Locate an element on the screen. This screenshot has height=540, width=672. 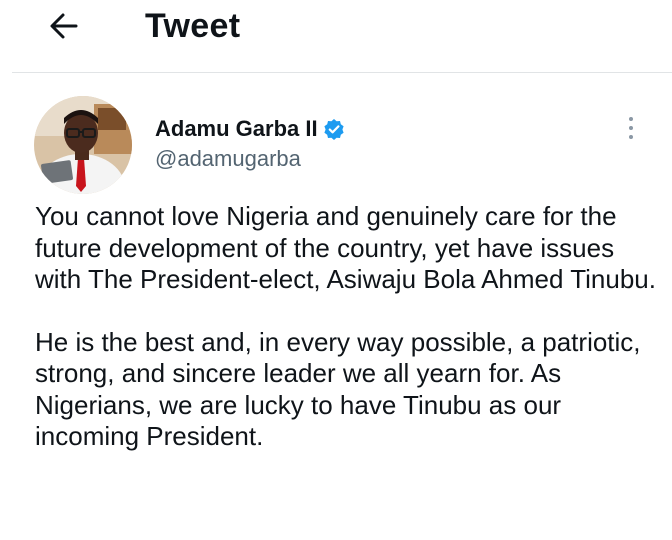
back-button is located at coordinates (64, 26).